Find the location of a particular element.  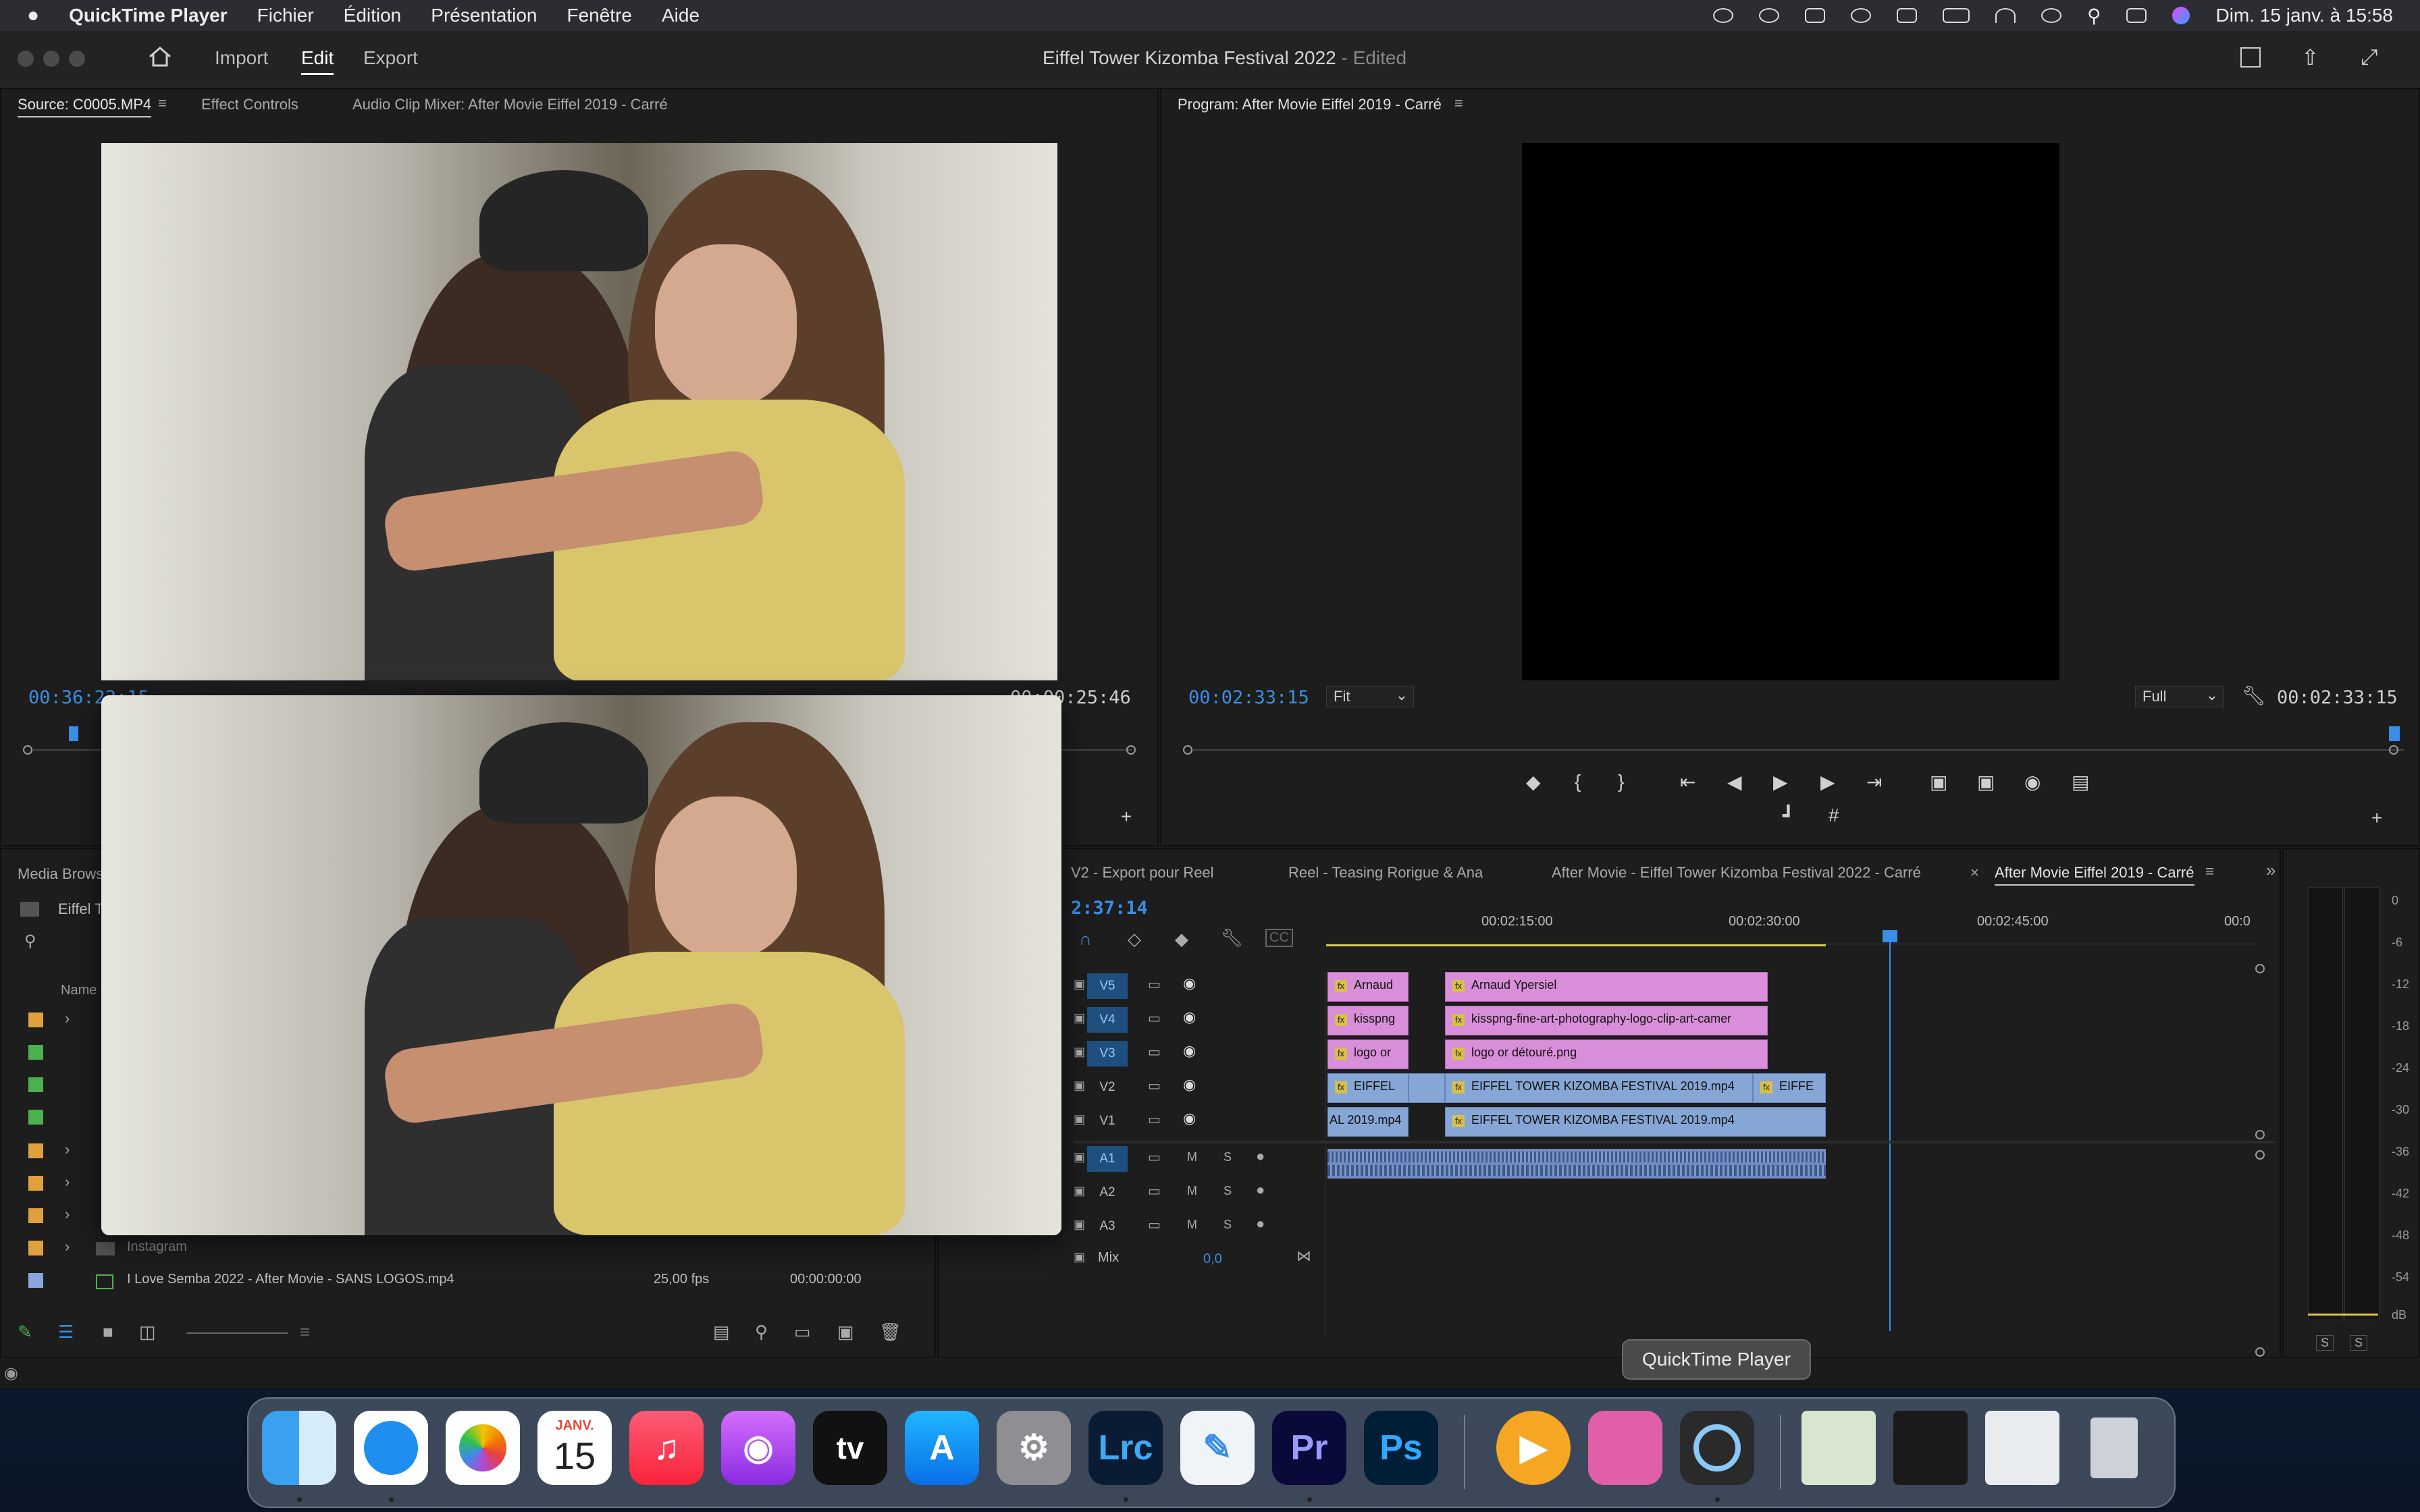

tab-media-browser: Media Brows is located at coordinates (60, 874).